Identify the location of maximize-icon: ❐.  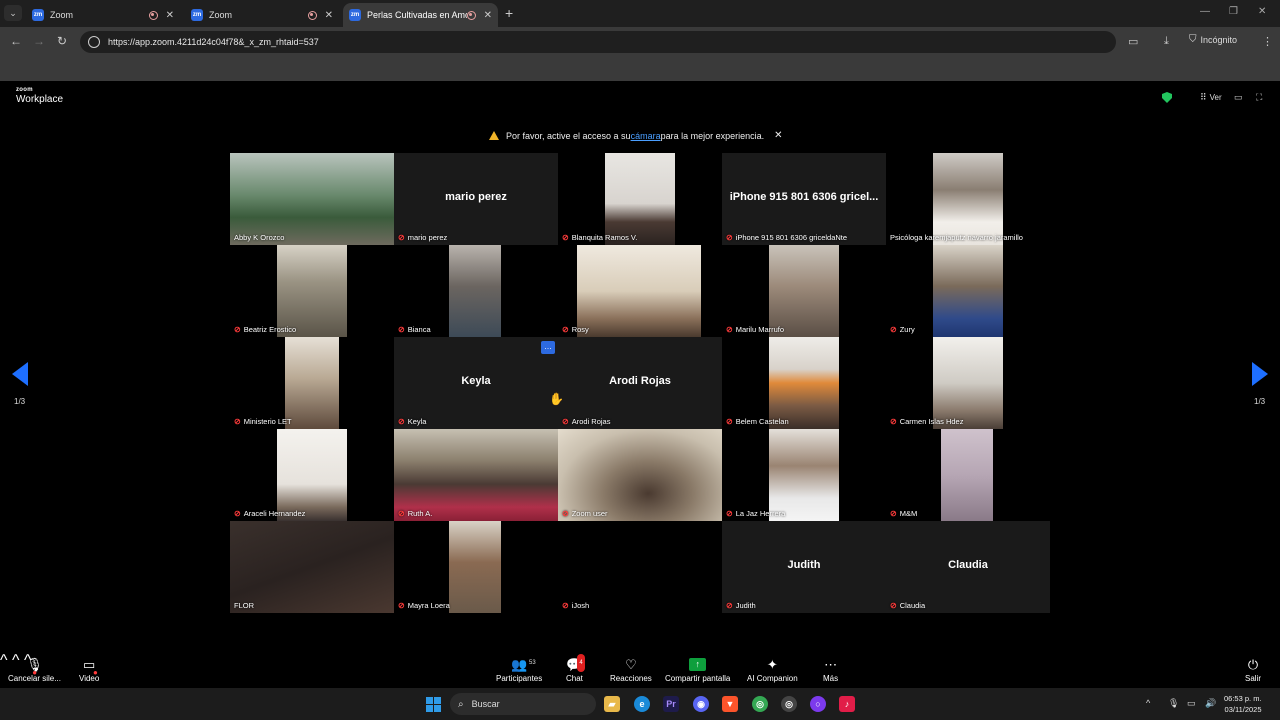
(1233, 11).